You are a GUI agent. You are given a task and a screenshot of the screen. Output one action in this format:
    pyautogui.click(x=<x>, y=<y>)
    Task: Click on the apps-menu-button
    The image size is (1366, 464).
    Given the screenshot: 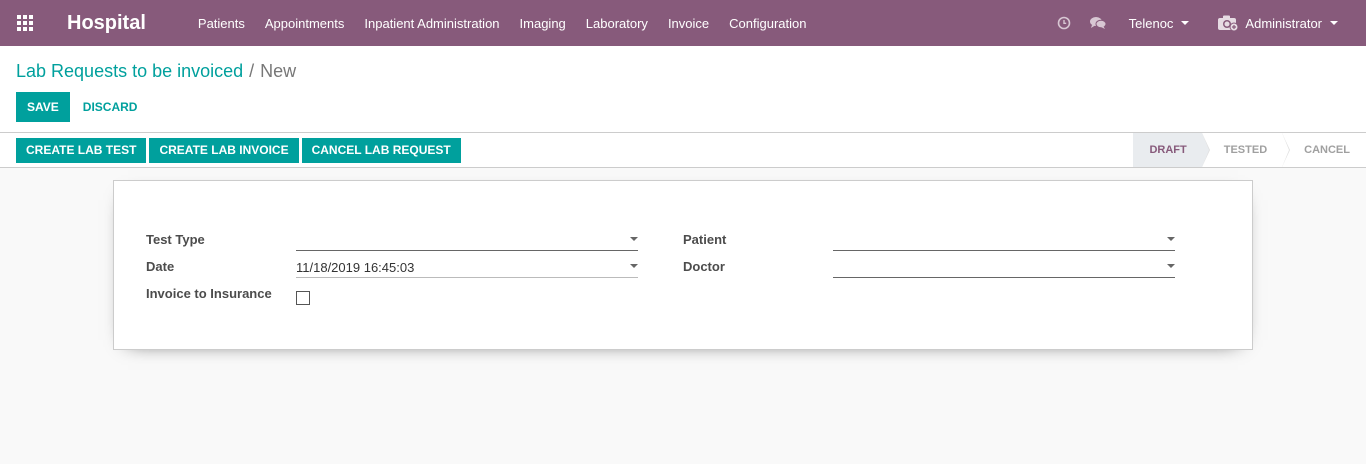 What is the action you would take?
    pyautogui.click(x=25, y=23)
    